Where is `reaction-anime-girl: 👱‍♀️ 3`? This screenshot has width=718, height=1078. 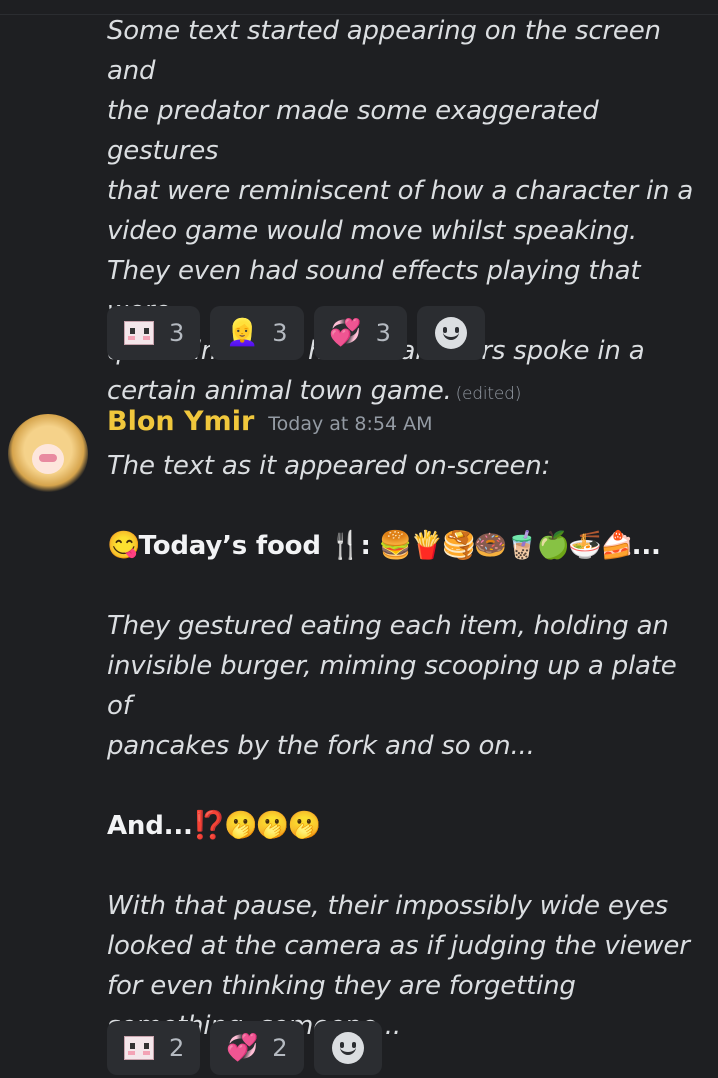
reaction-anime-girl: 👱‍♀️ 3 is located at coordinates (257, 333).